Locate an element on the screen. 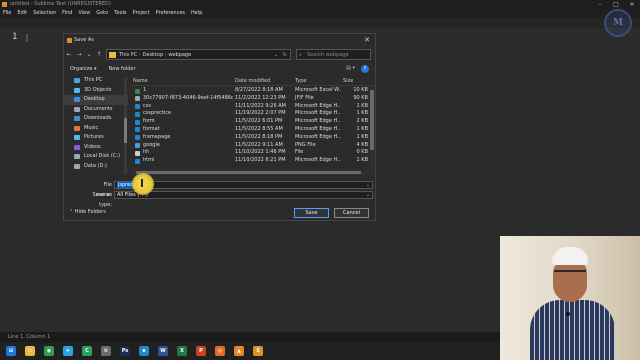 The height and width of the screenshot is (360, 640). file-row: hh 11/10/2022 1:46 PM File 0 KB is located at coordinates (252, 153).